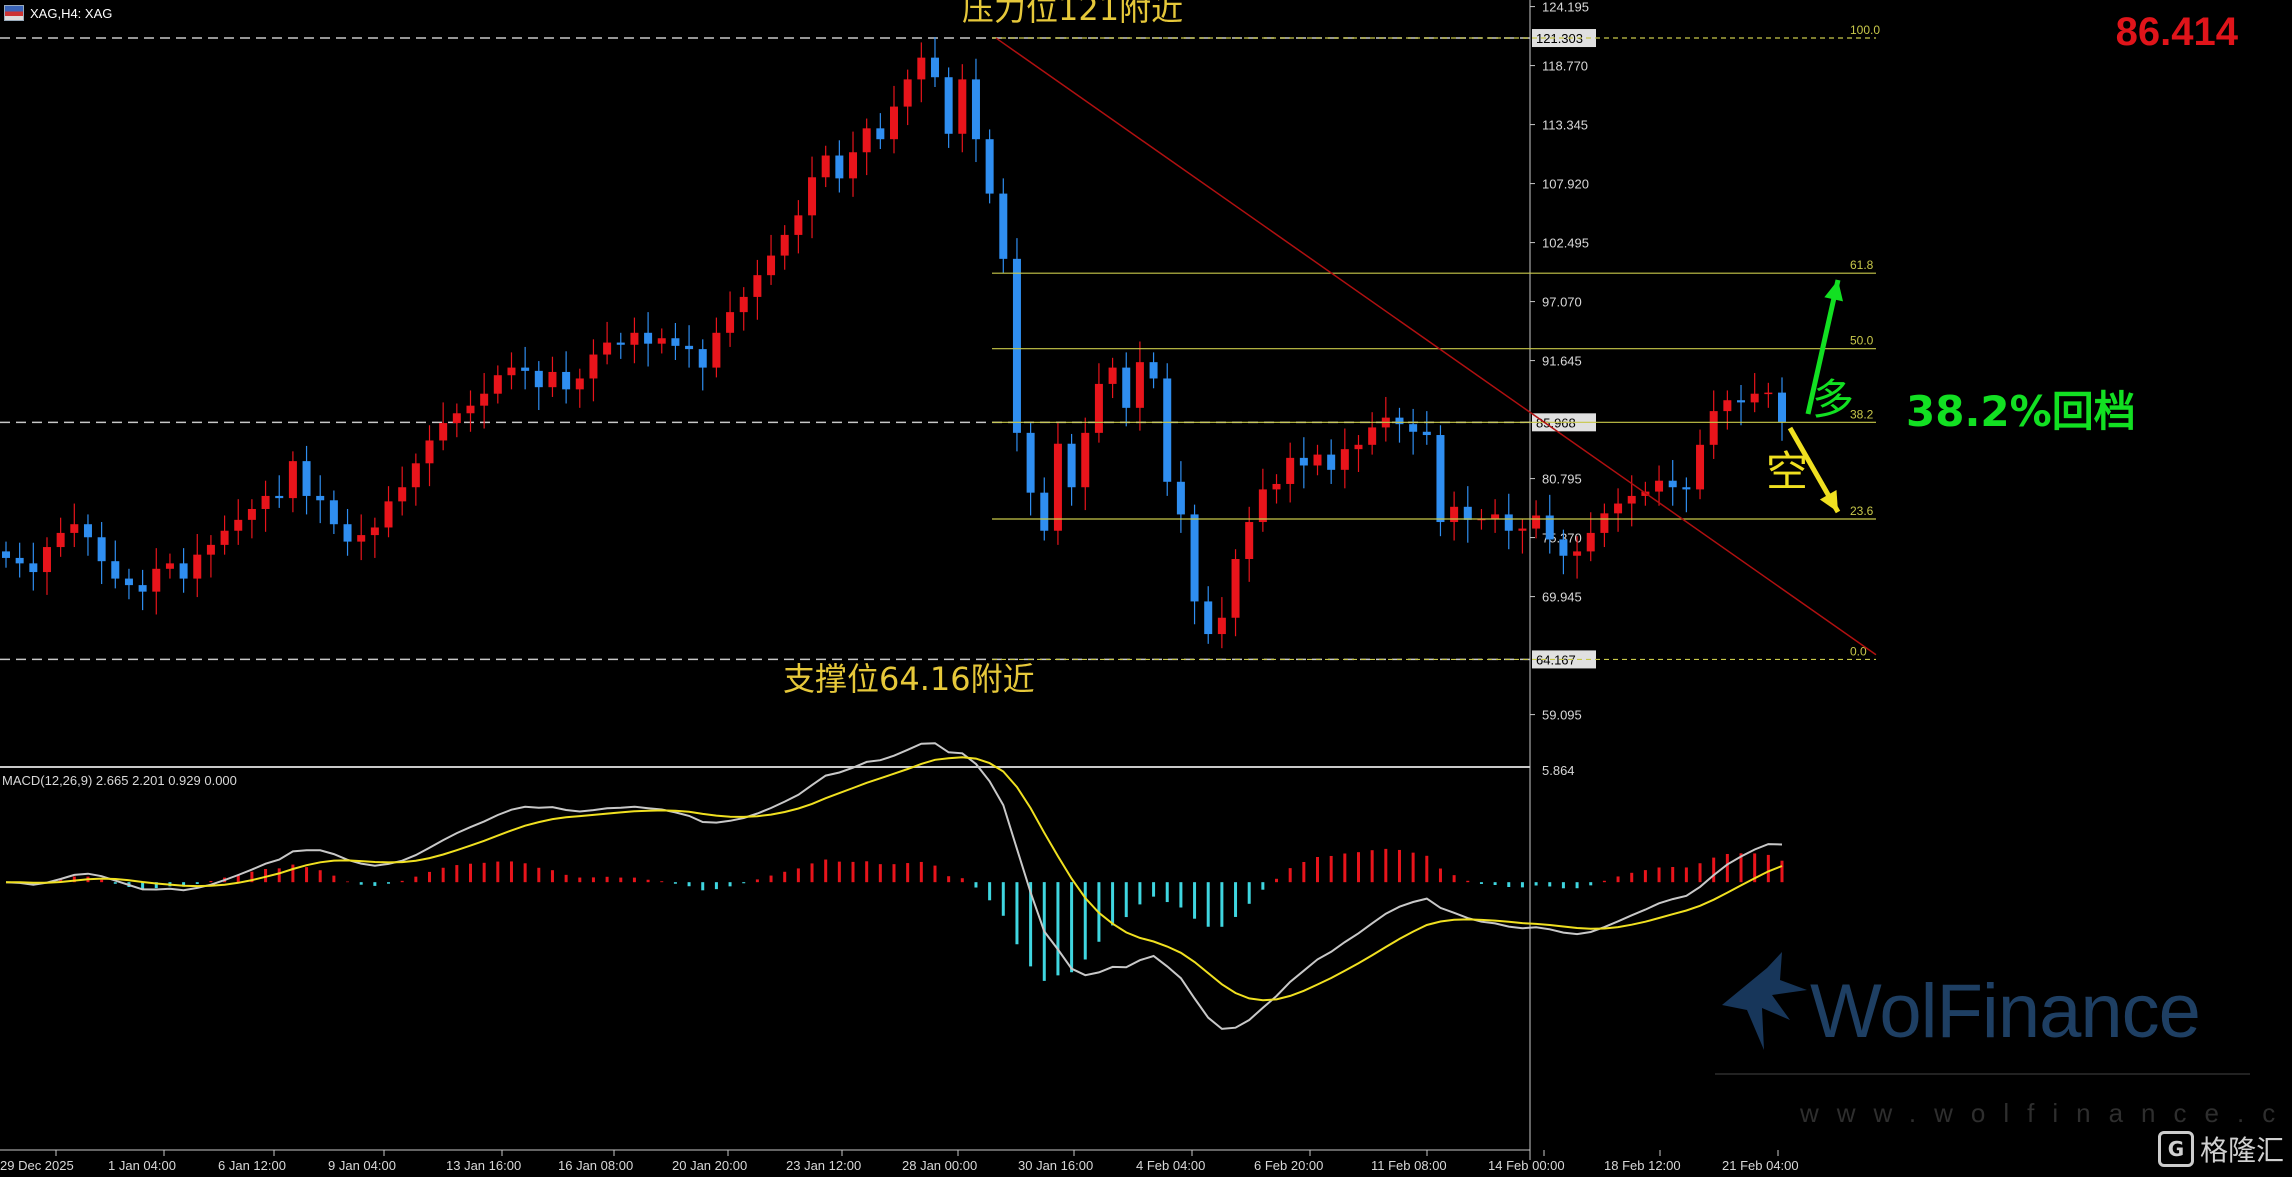 The image size is (2292, 1177). I want to click on support-annotation: 支撑位64.16附近, so click(909, 679).